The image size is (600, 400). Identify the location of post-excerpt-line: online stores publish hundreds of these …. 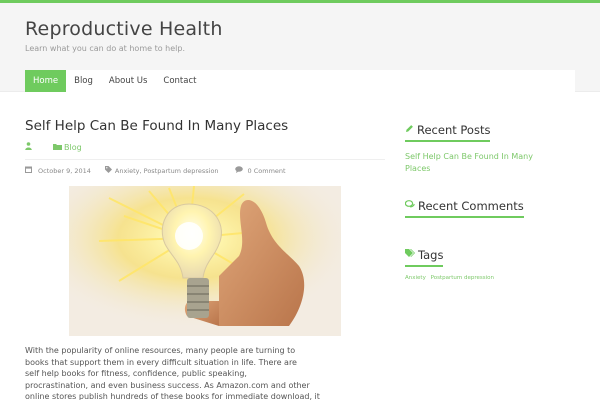
(172, 396).